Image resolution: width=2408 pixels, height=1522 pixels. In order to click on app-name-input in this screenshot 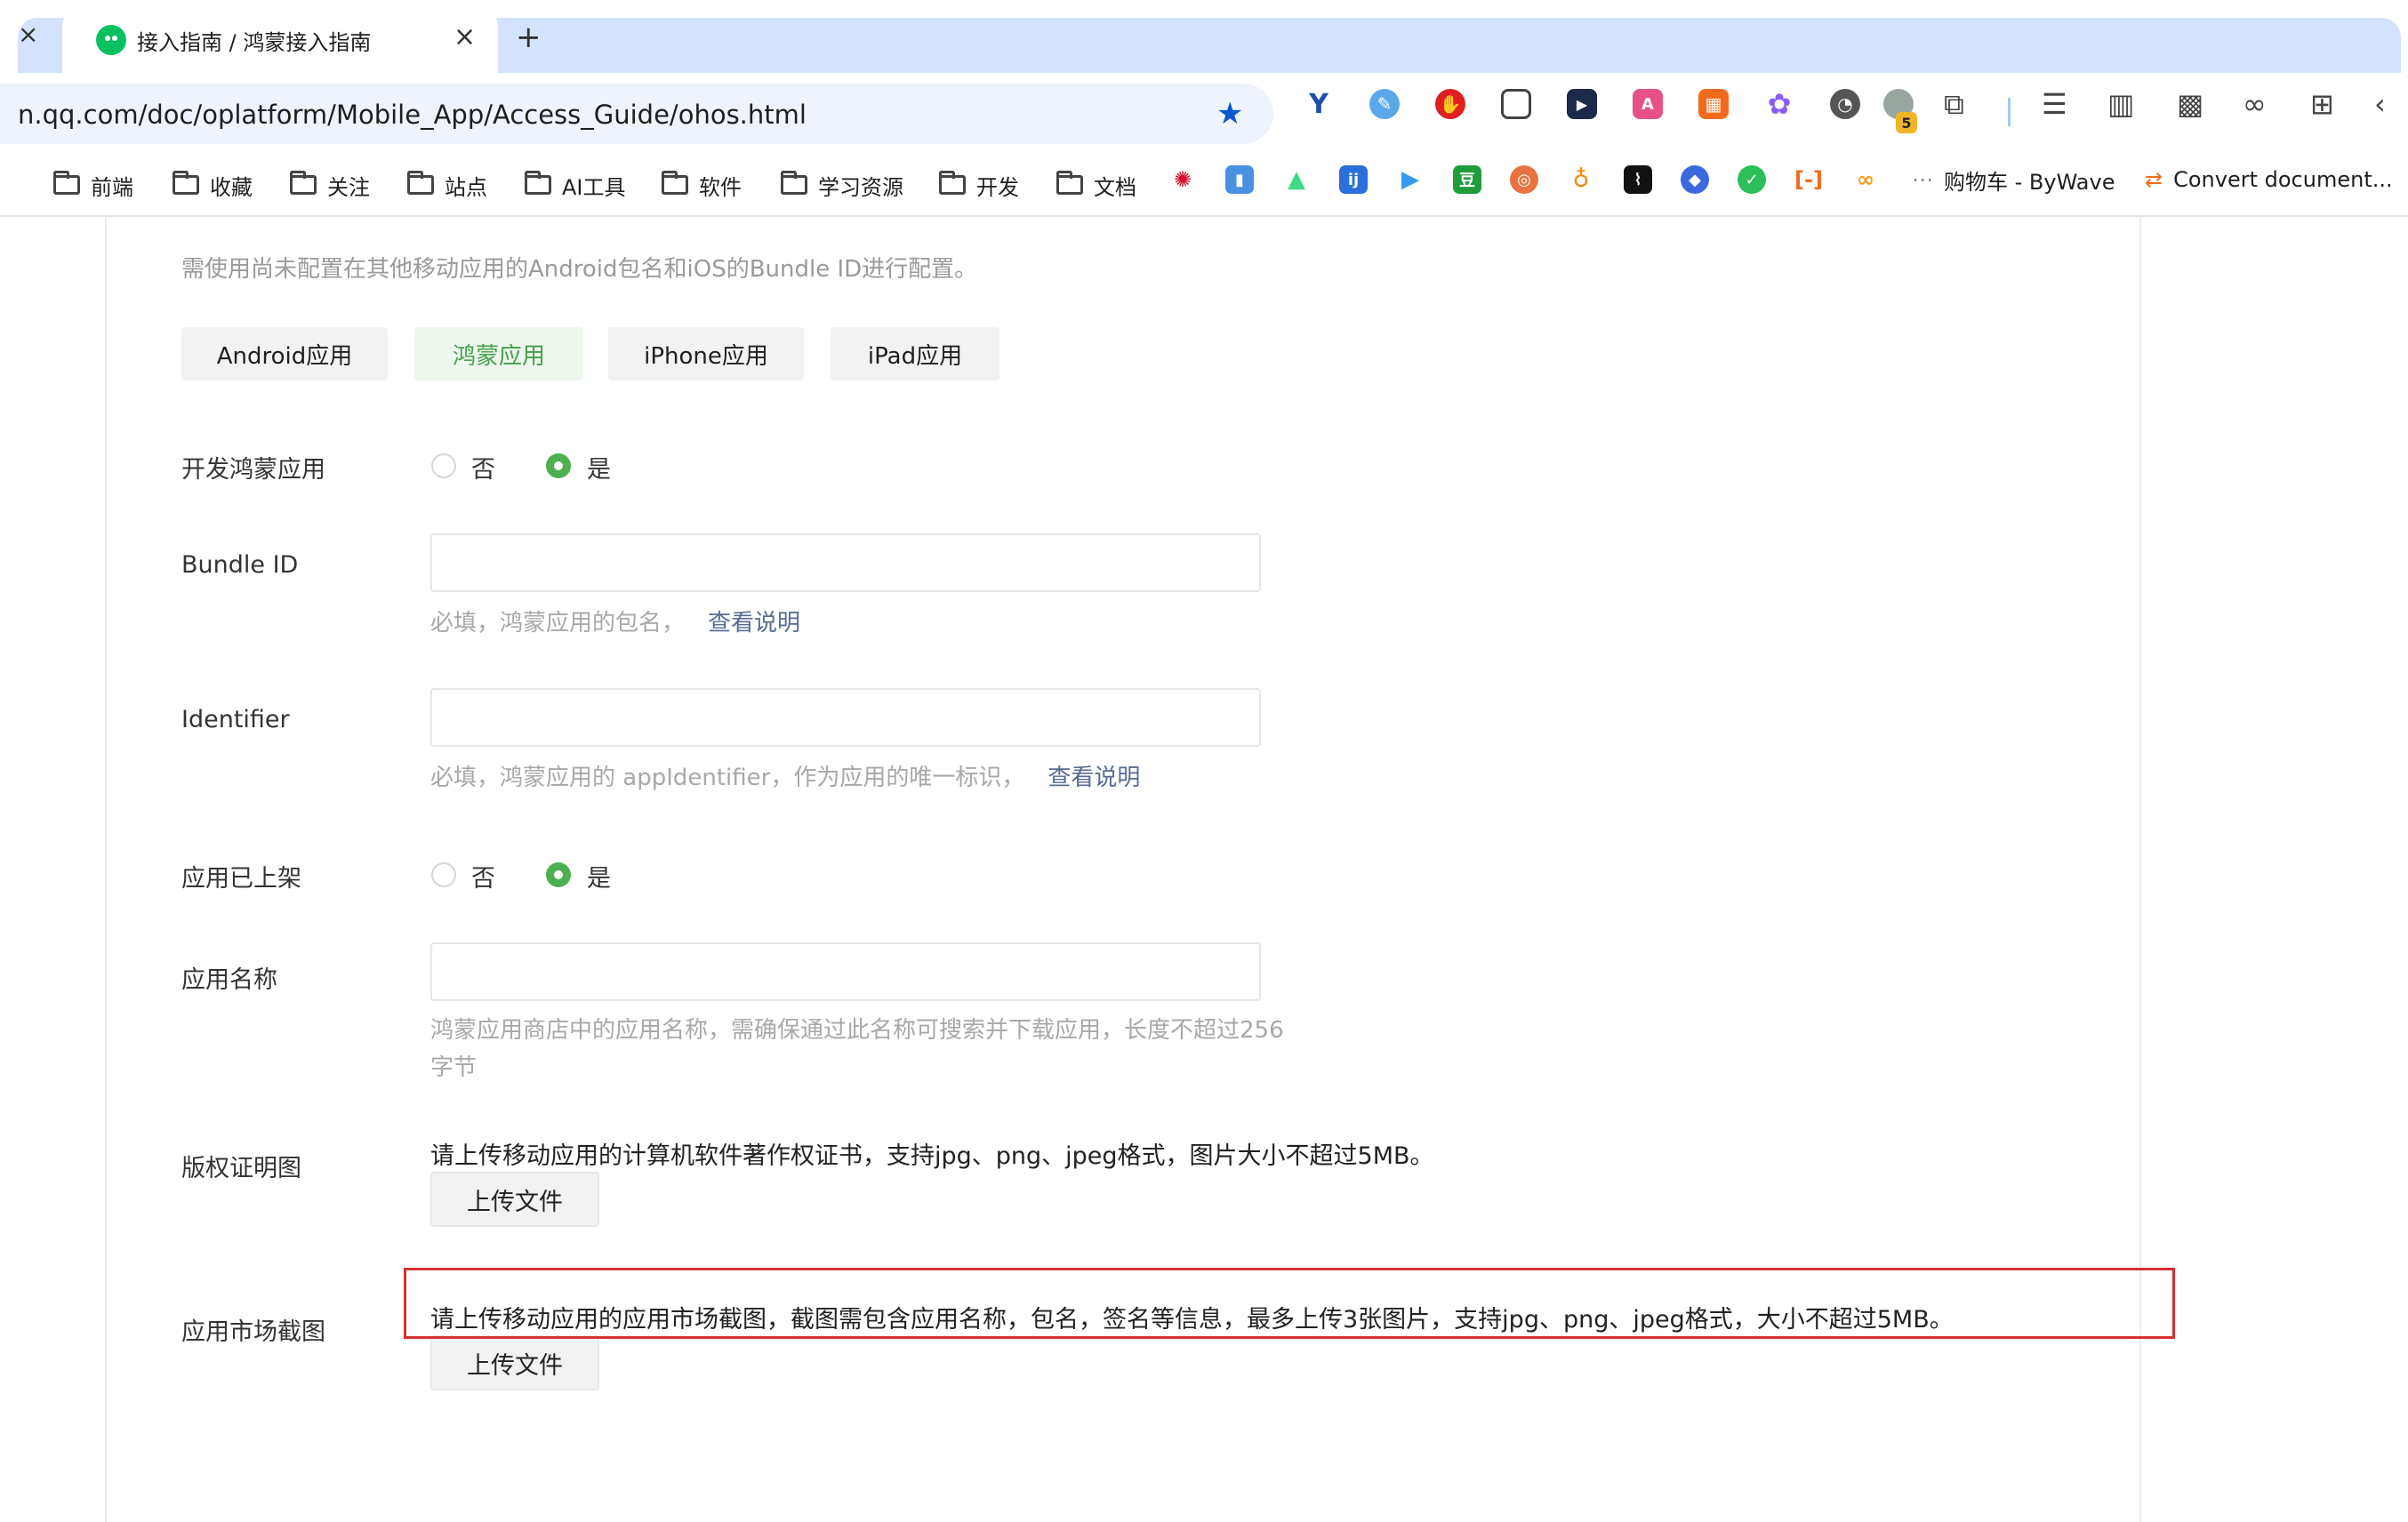, I will do `click(846, 971)`.